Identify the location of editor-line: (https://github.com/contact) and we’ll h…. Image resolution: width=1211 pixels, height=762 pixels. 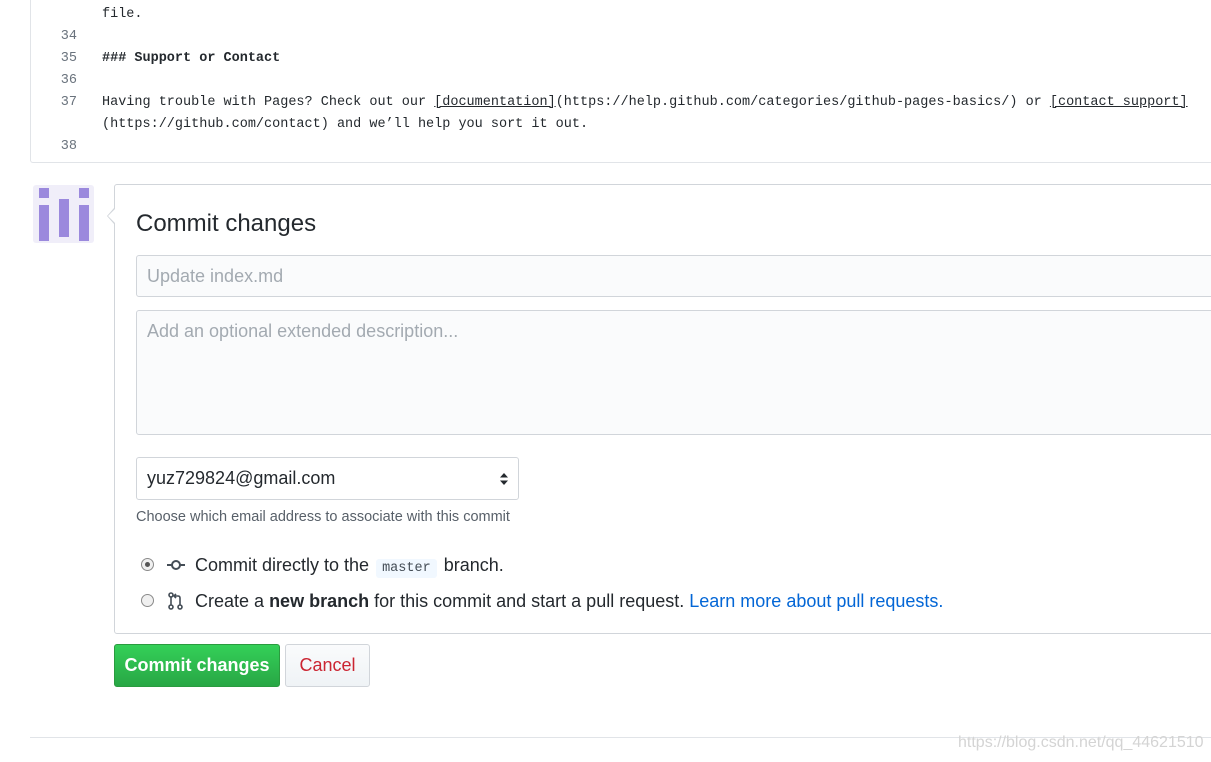
(621, 125).